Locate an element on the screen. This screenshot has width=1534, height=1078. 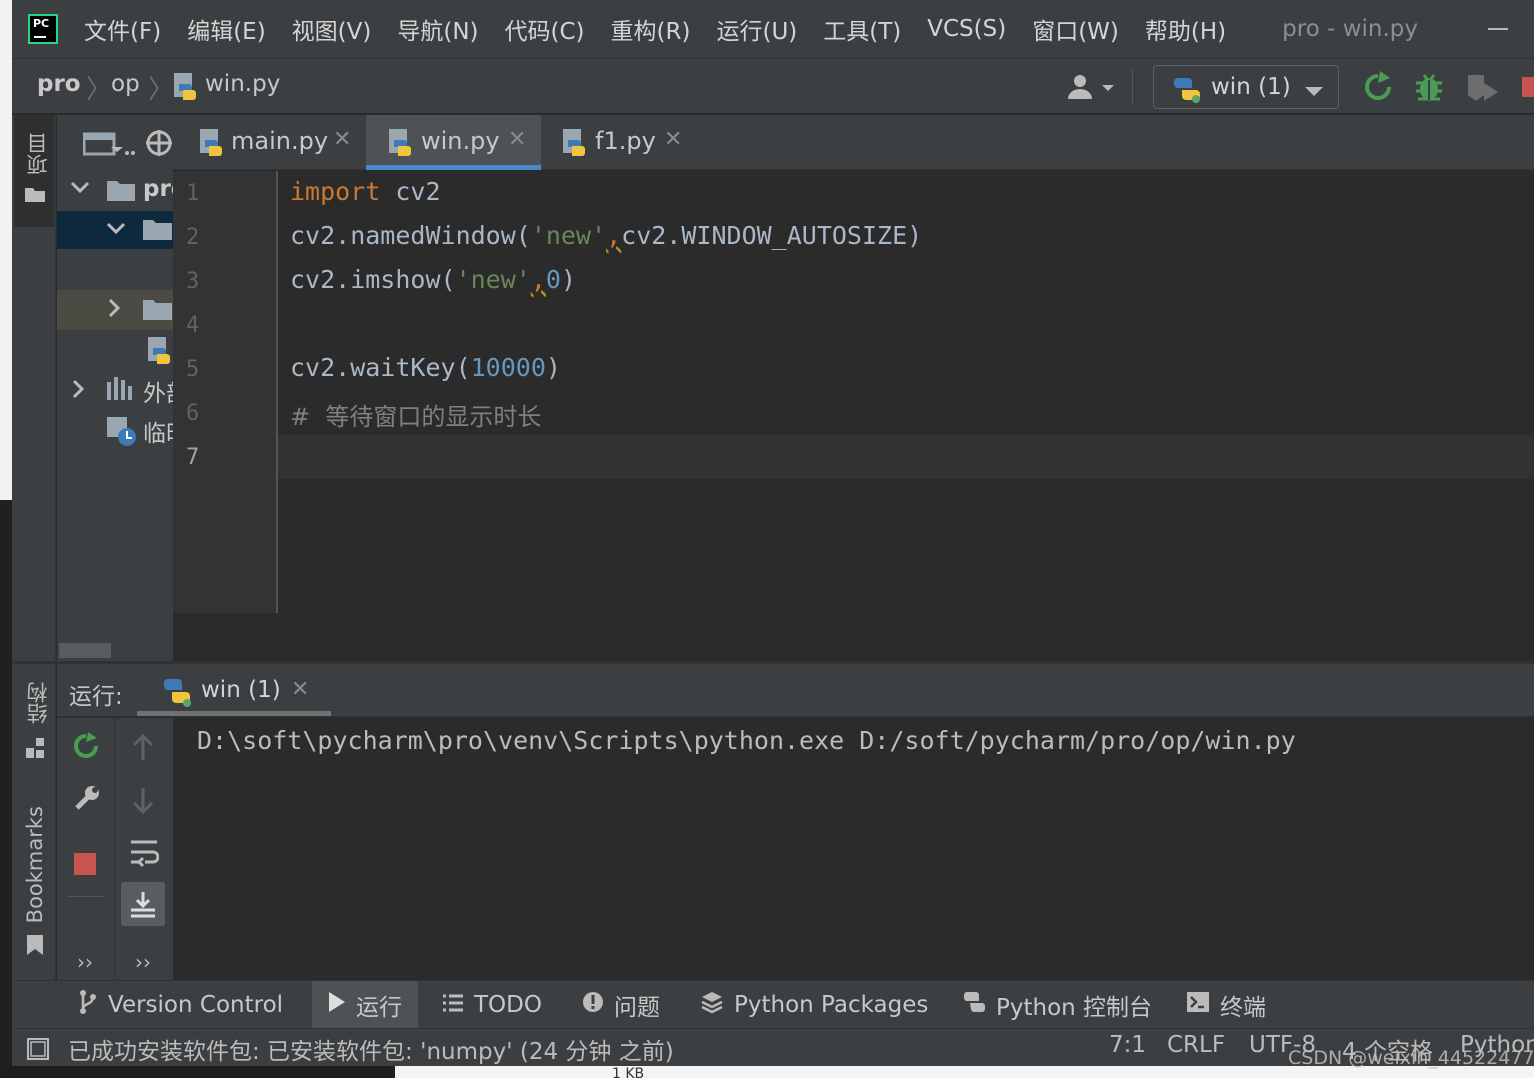
breadcrumb-project: pro is located at coordinates (59, 84).